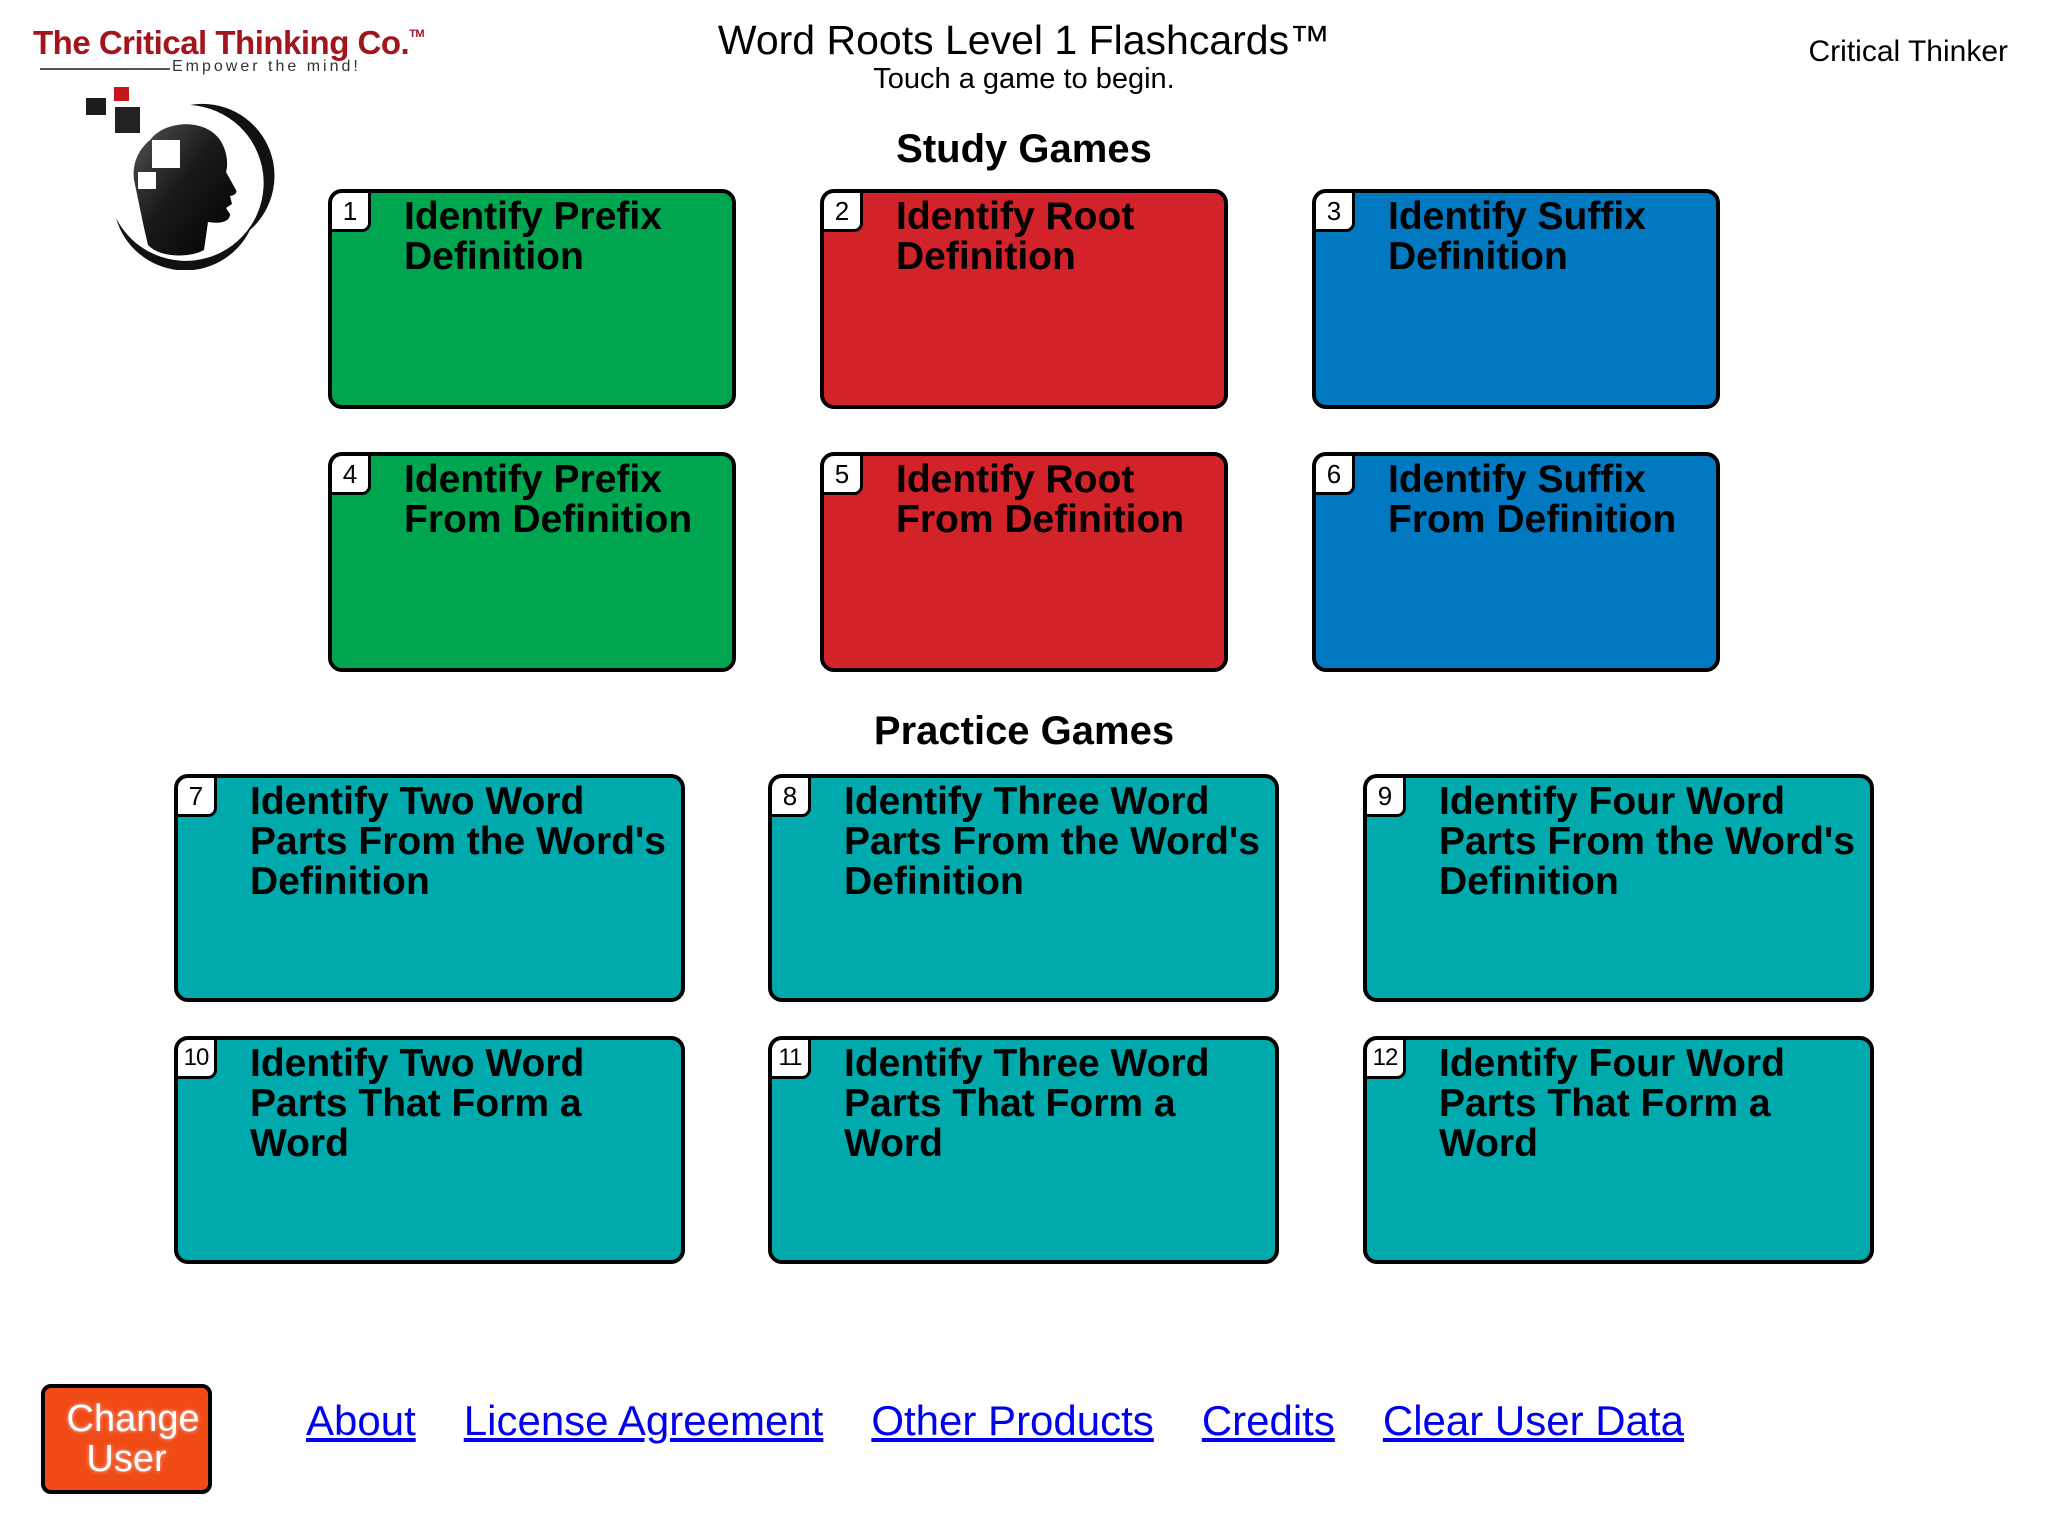  Describe the element at coordinates (1386, 1059) in the screenshot. I see `game-number-badge: 12` at that location.